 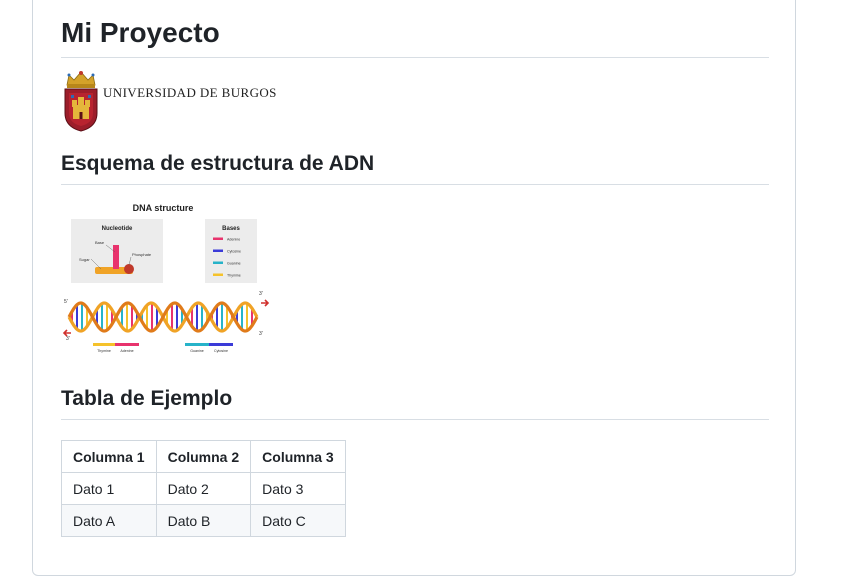 What do you see at coordinates (104, 351) in the screenshot?
I see `pair1-left-label: Thymine` at bounding box center [104, 351].